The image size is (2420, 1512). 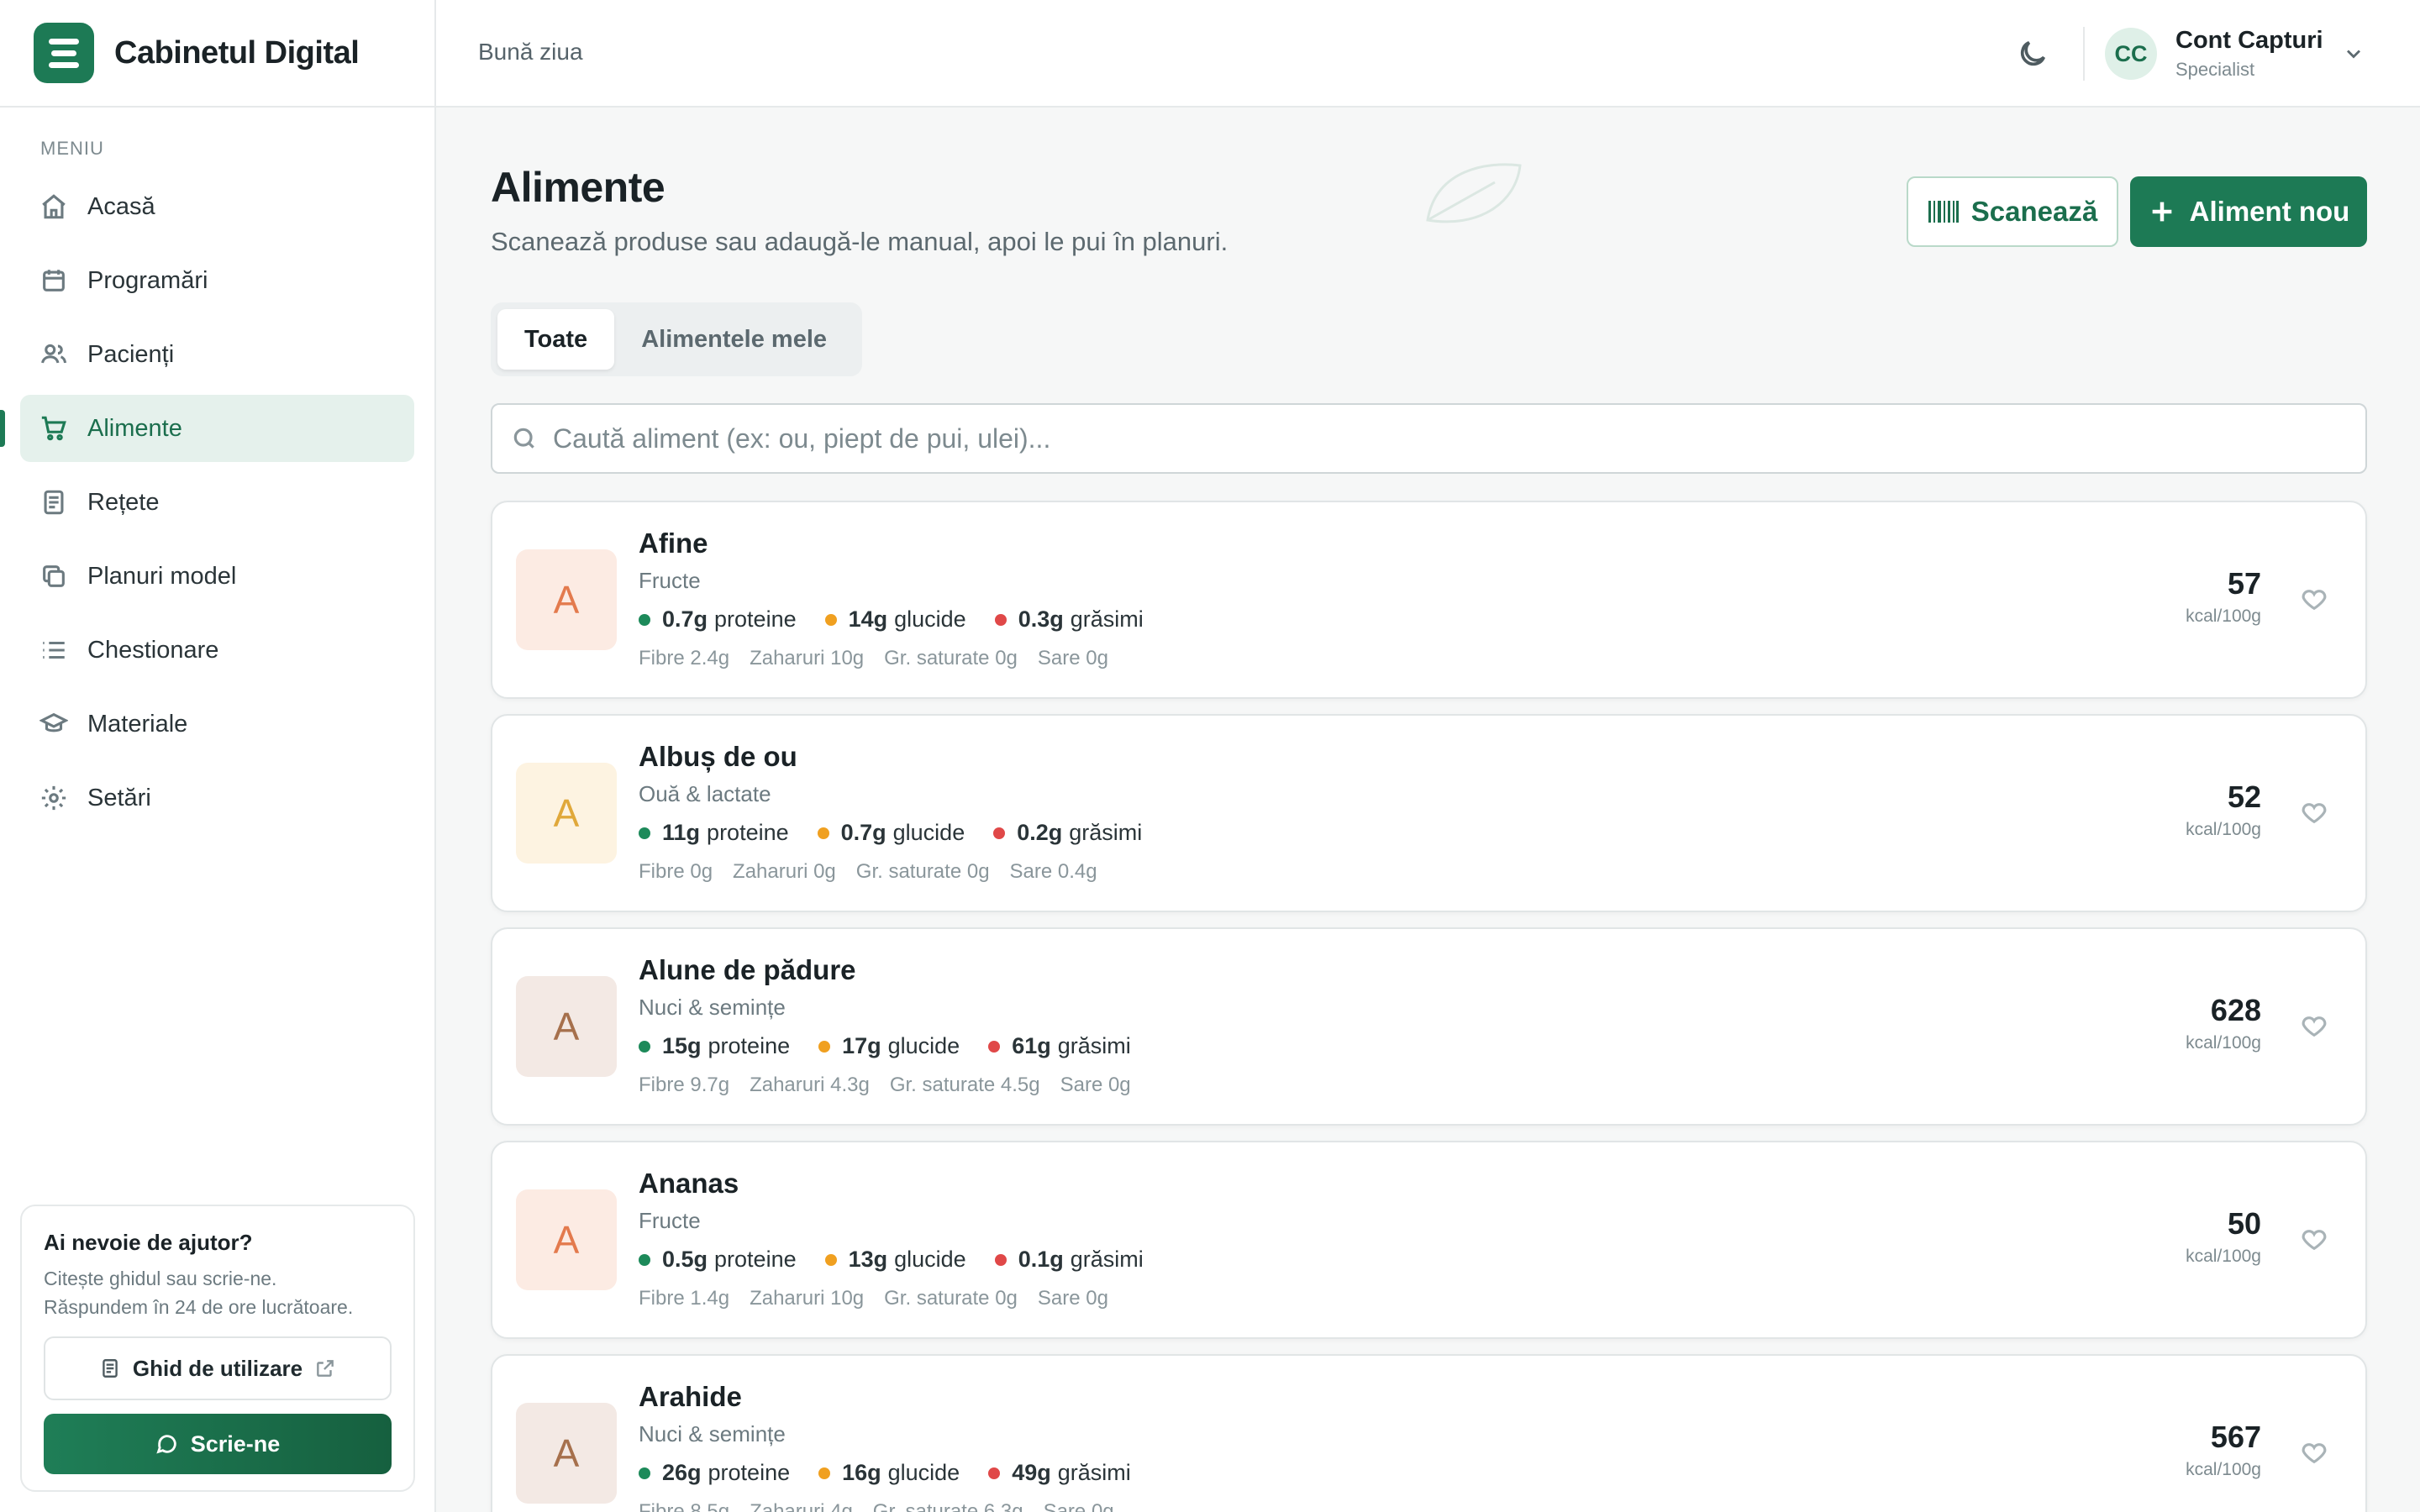 I want to click on sidebar-item-label: Alimente, so click(x=134, y=428).